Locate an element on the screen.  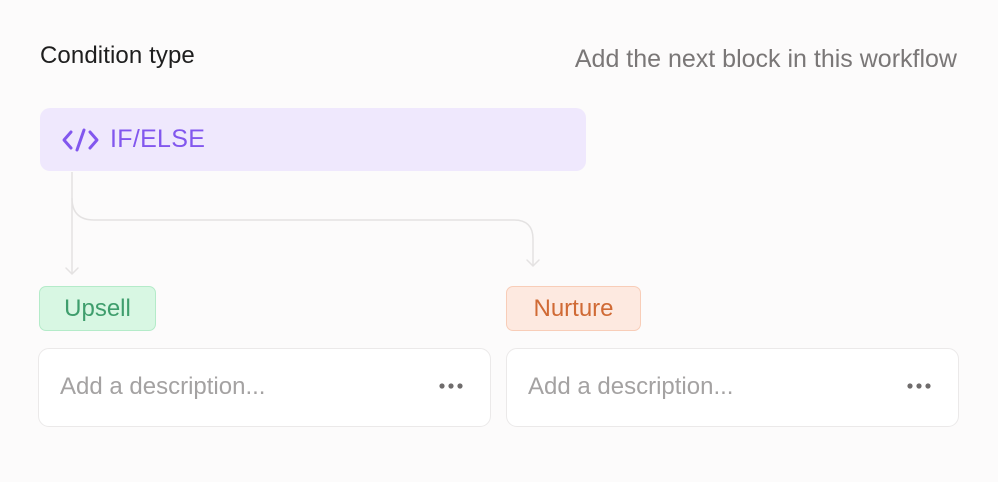
branch-tag-nurture: Nurture is located at coordinates (573, 308).